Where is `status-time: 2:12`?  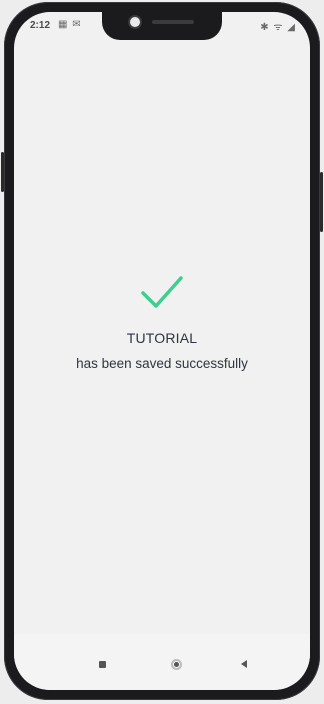
status-time: 2:12 is located at coordinates (40, 25).